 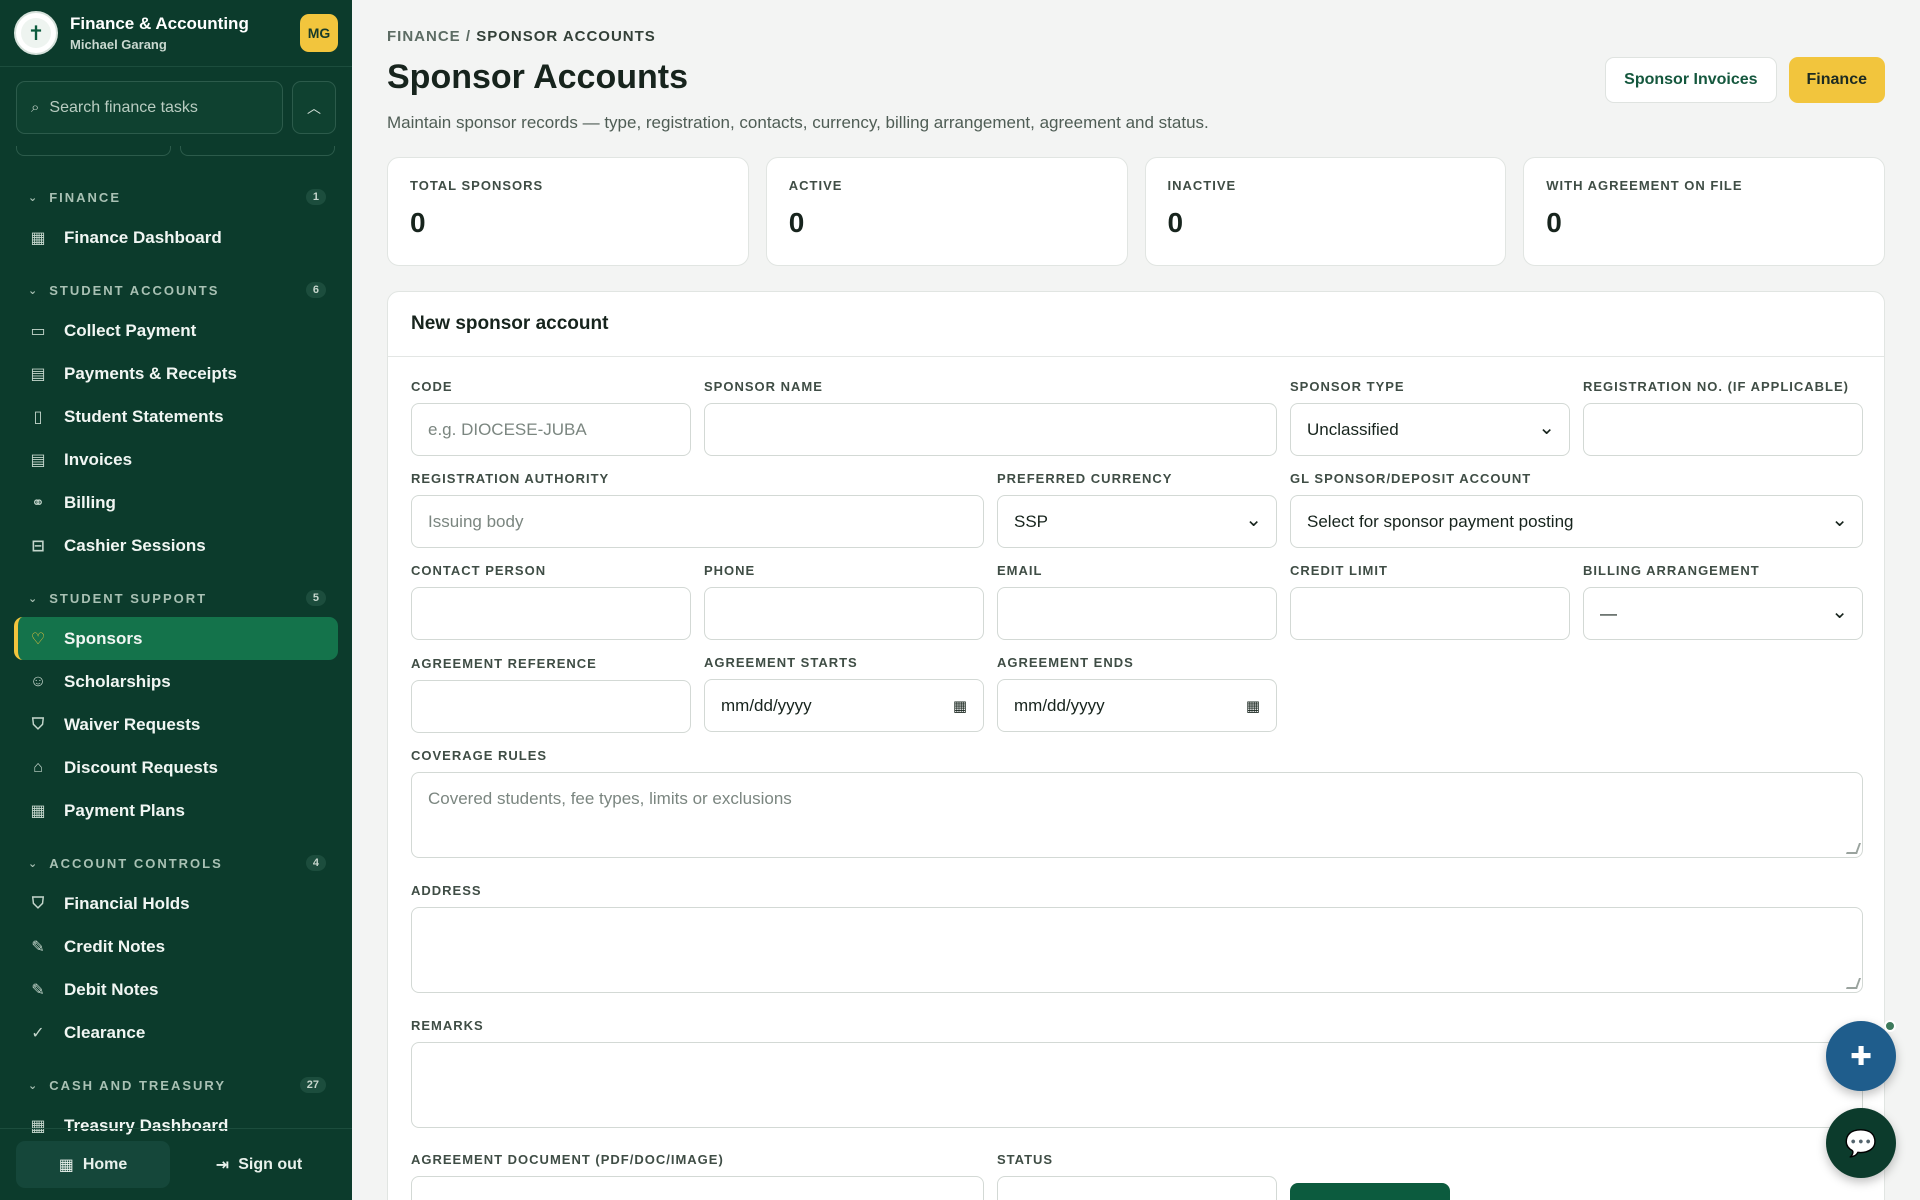 I want to click on registration-authority-field: Issuing body, so click(x=697, y=521).